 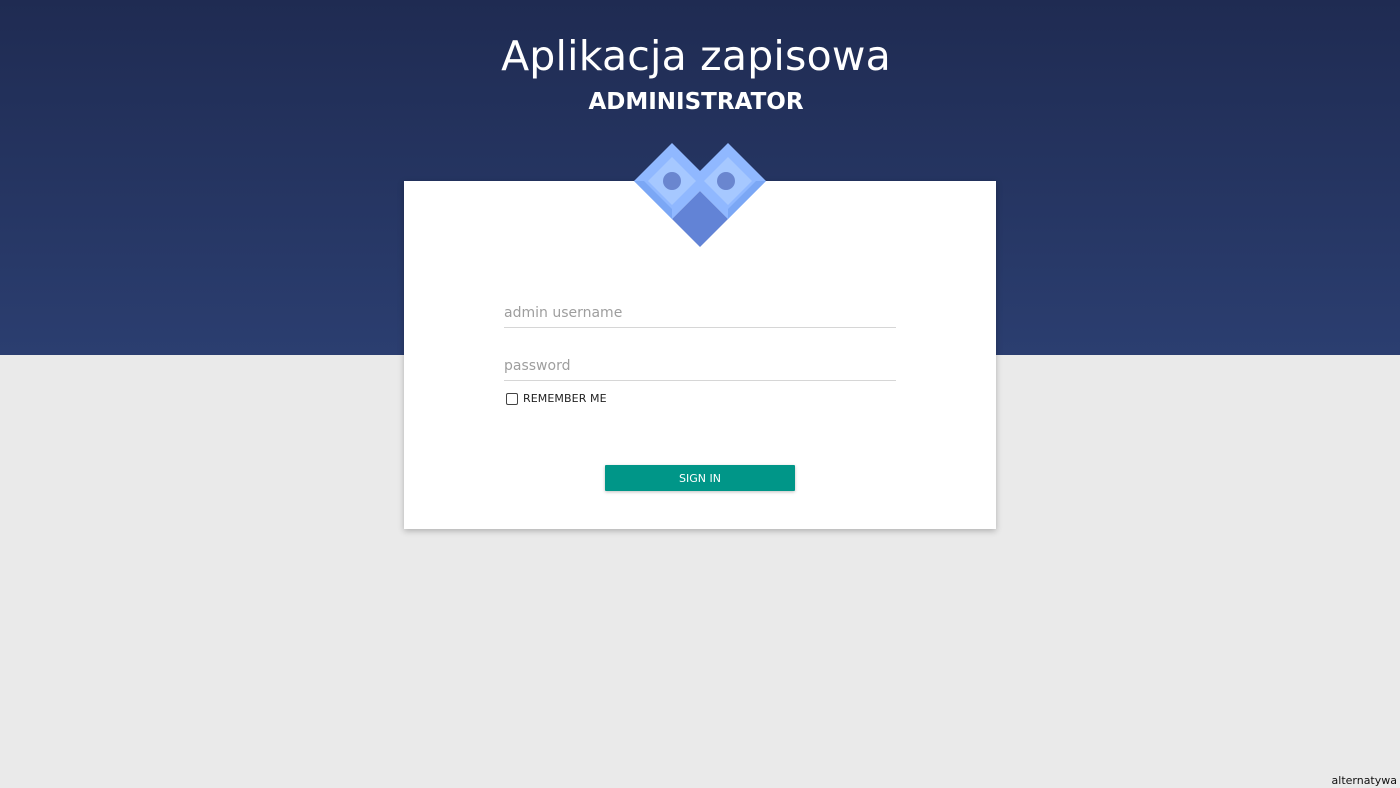 What do you see at coordinates (696, 102) in the screenshot?
I see `app-subtitle: ADMINISTRATOR` at bounding box center [696, 102].